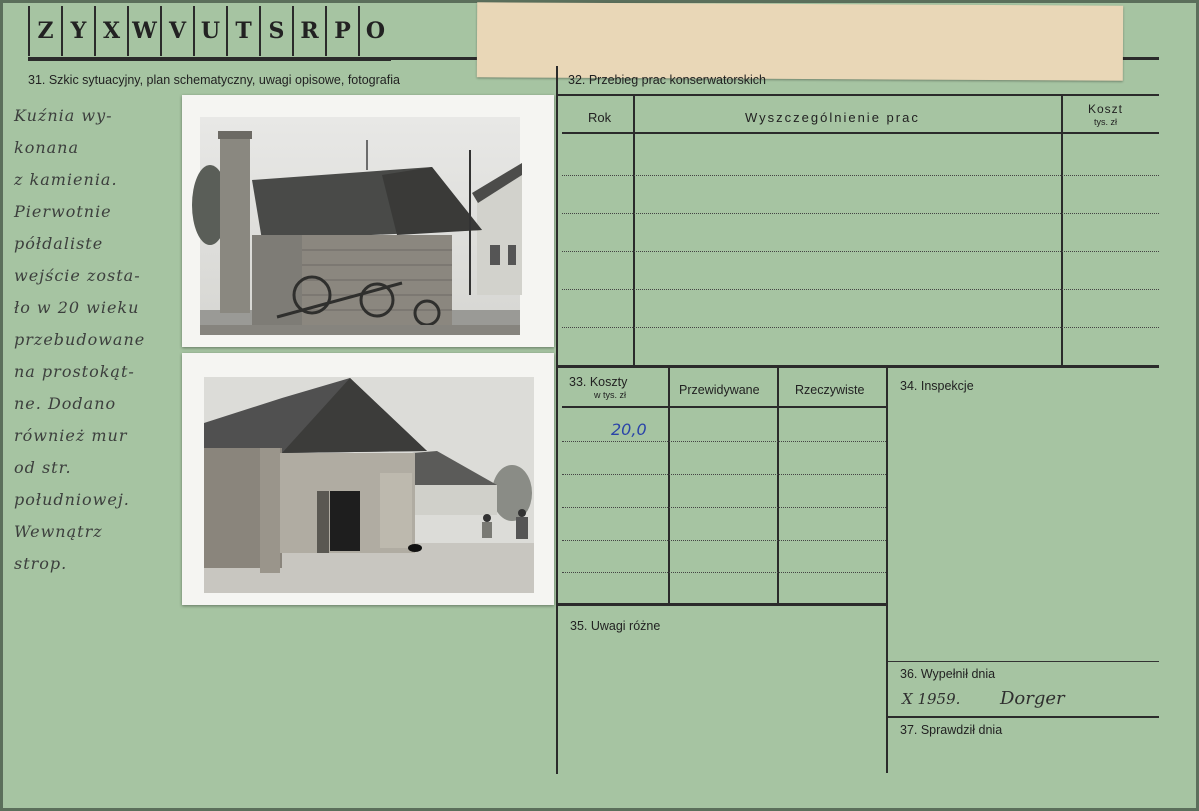 The height and width of the screenshot is (811, 1199). What do you see at coordinates (58, 531) in the screenshot?
I see `note-line: Wewnątrz` at bounding box center [58, 531].